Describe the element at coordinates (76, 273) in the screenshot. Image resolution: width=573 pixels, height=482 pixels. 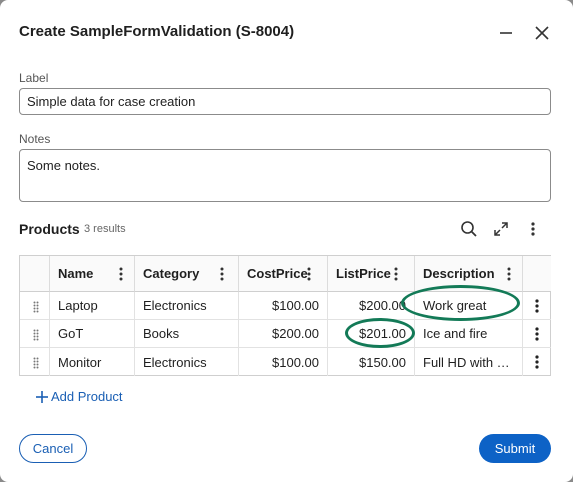
I see `column-label: Name` at that location.